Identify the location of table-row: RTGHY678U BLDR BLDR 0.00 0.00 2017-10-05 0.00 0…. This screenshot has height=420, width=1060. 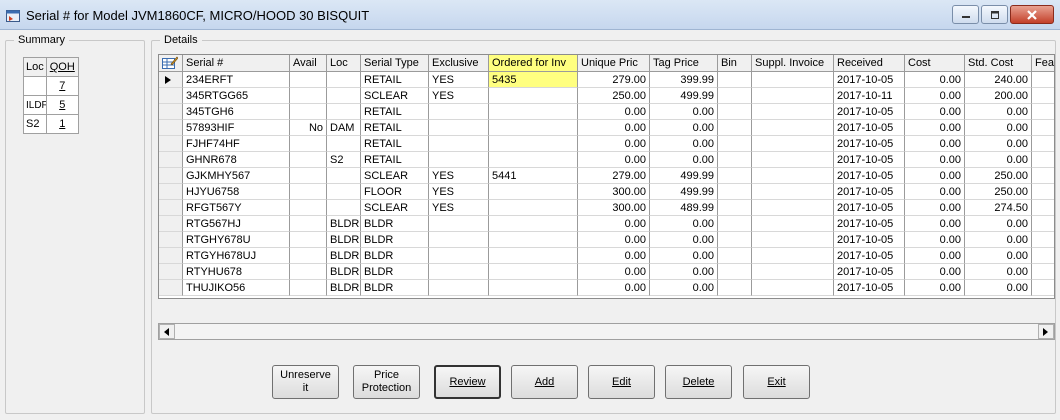
(606, 240).